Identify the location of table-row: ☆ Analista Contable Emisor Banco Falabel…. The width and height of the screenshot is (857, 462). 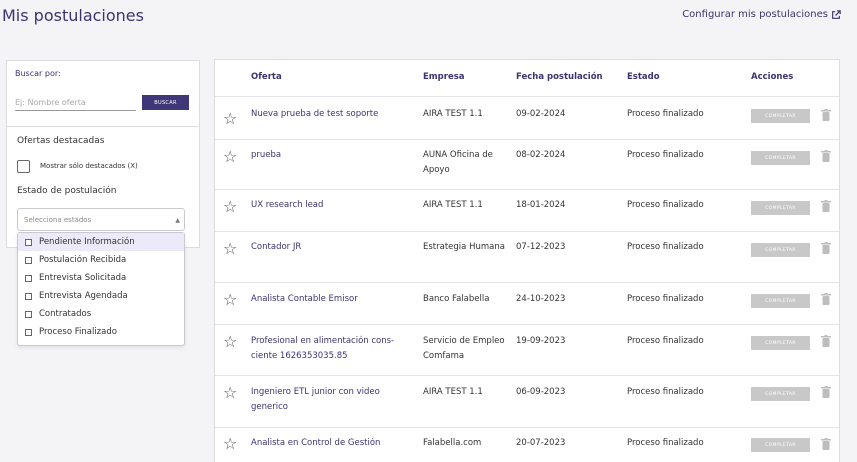
(527, 303).